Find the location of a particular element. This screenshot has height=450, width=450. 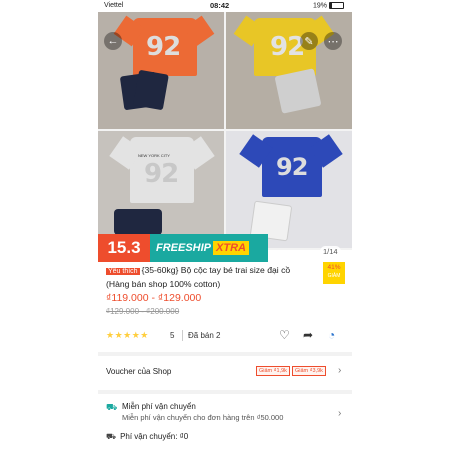

heart-icon: ♡ is located at coordinates (284, 335).